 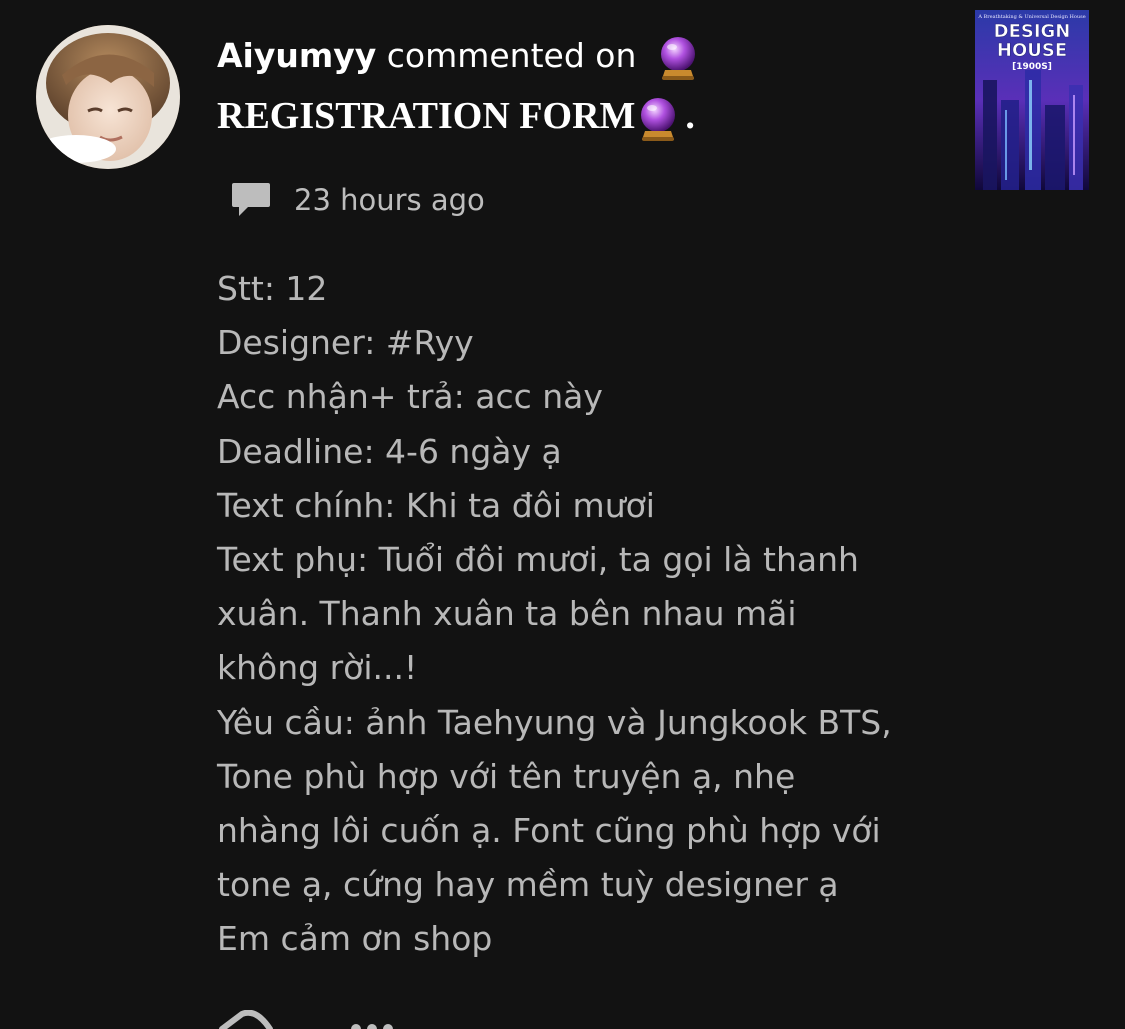 What do you see at coordinates (389, 200) in the screenshot?
I see `timestamp: 23 hours ago` at bounding box center [389, 200].